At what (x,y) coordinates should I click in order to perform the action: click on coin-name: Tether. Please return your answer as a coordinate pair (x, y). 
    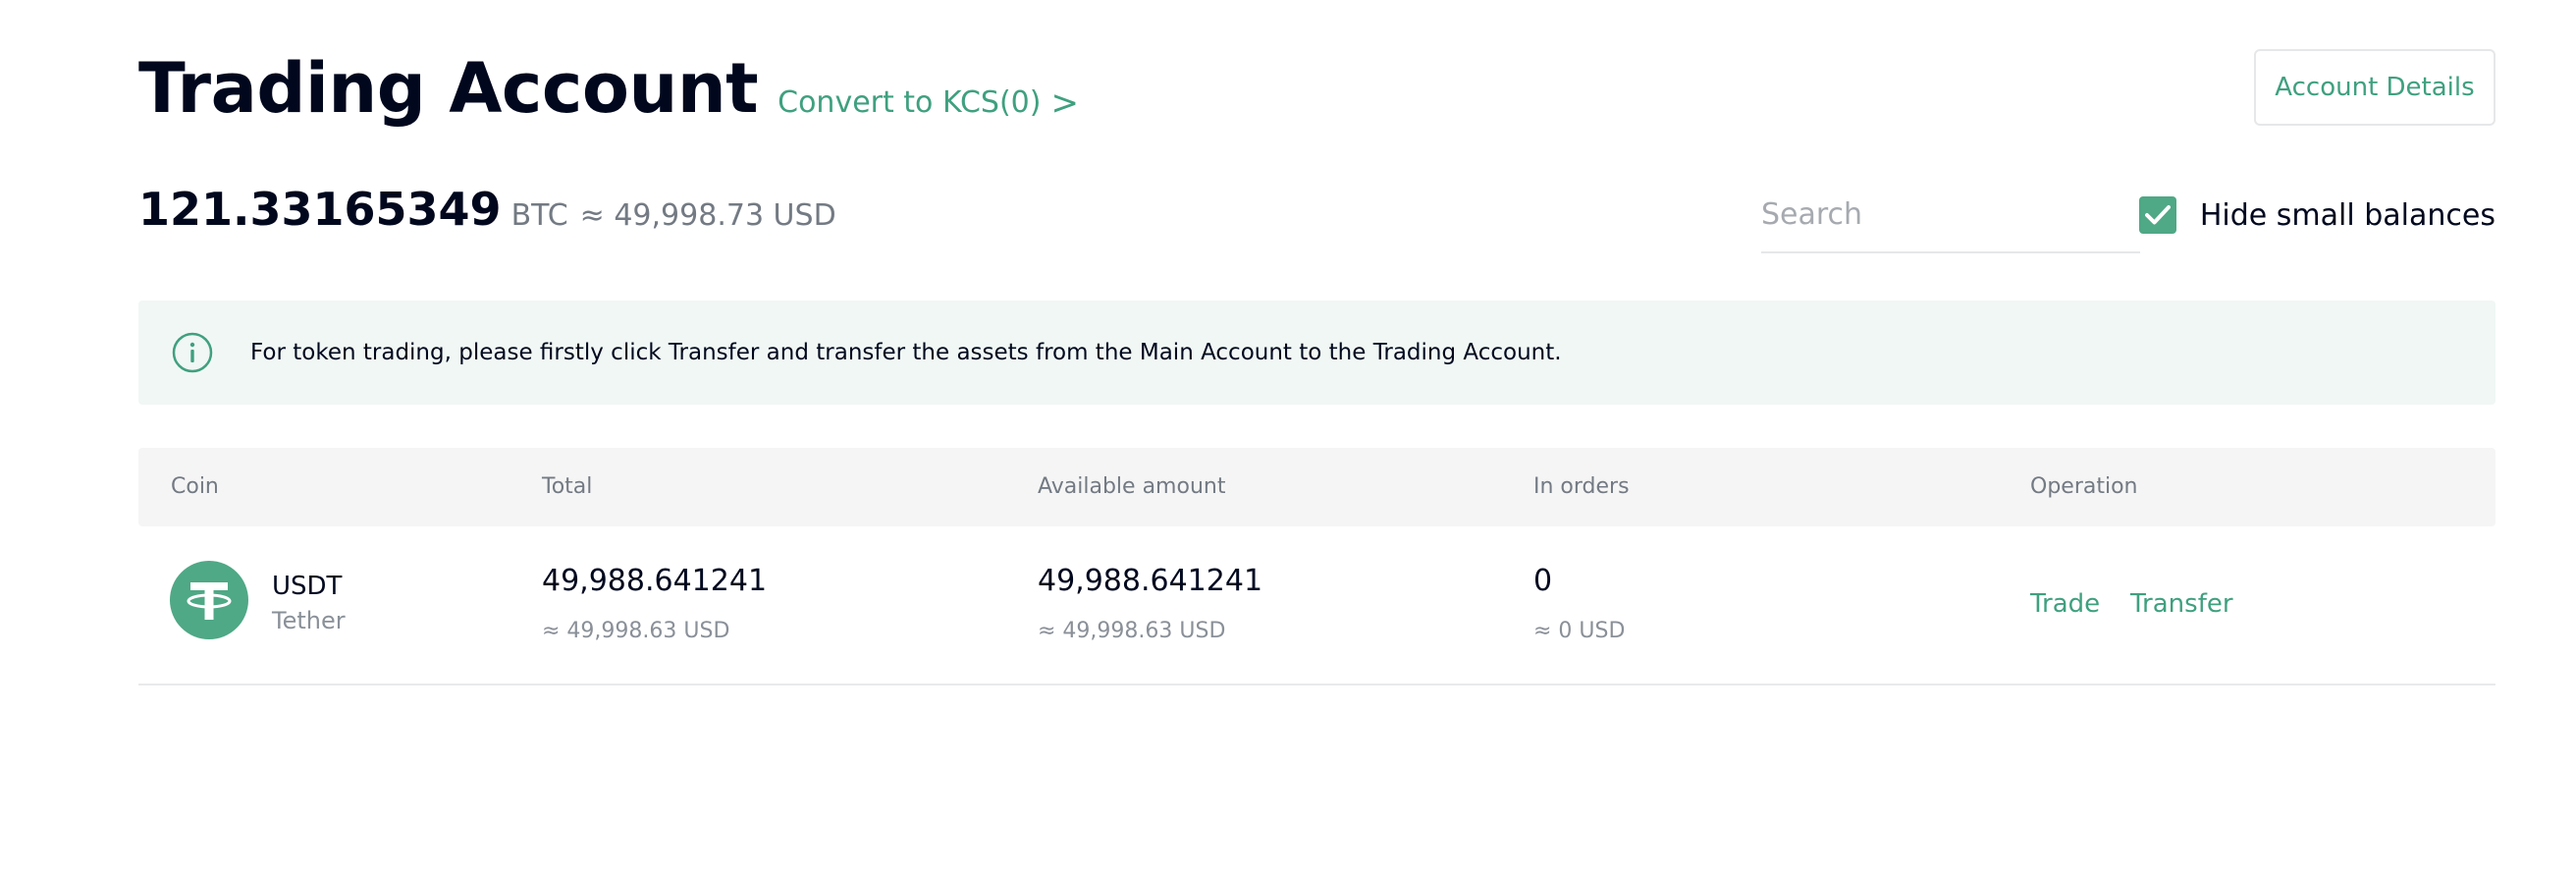
    Looking at the image, I should click on (309, 620).